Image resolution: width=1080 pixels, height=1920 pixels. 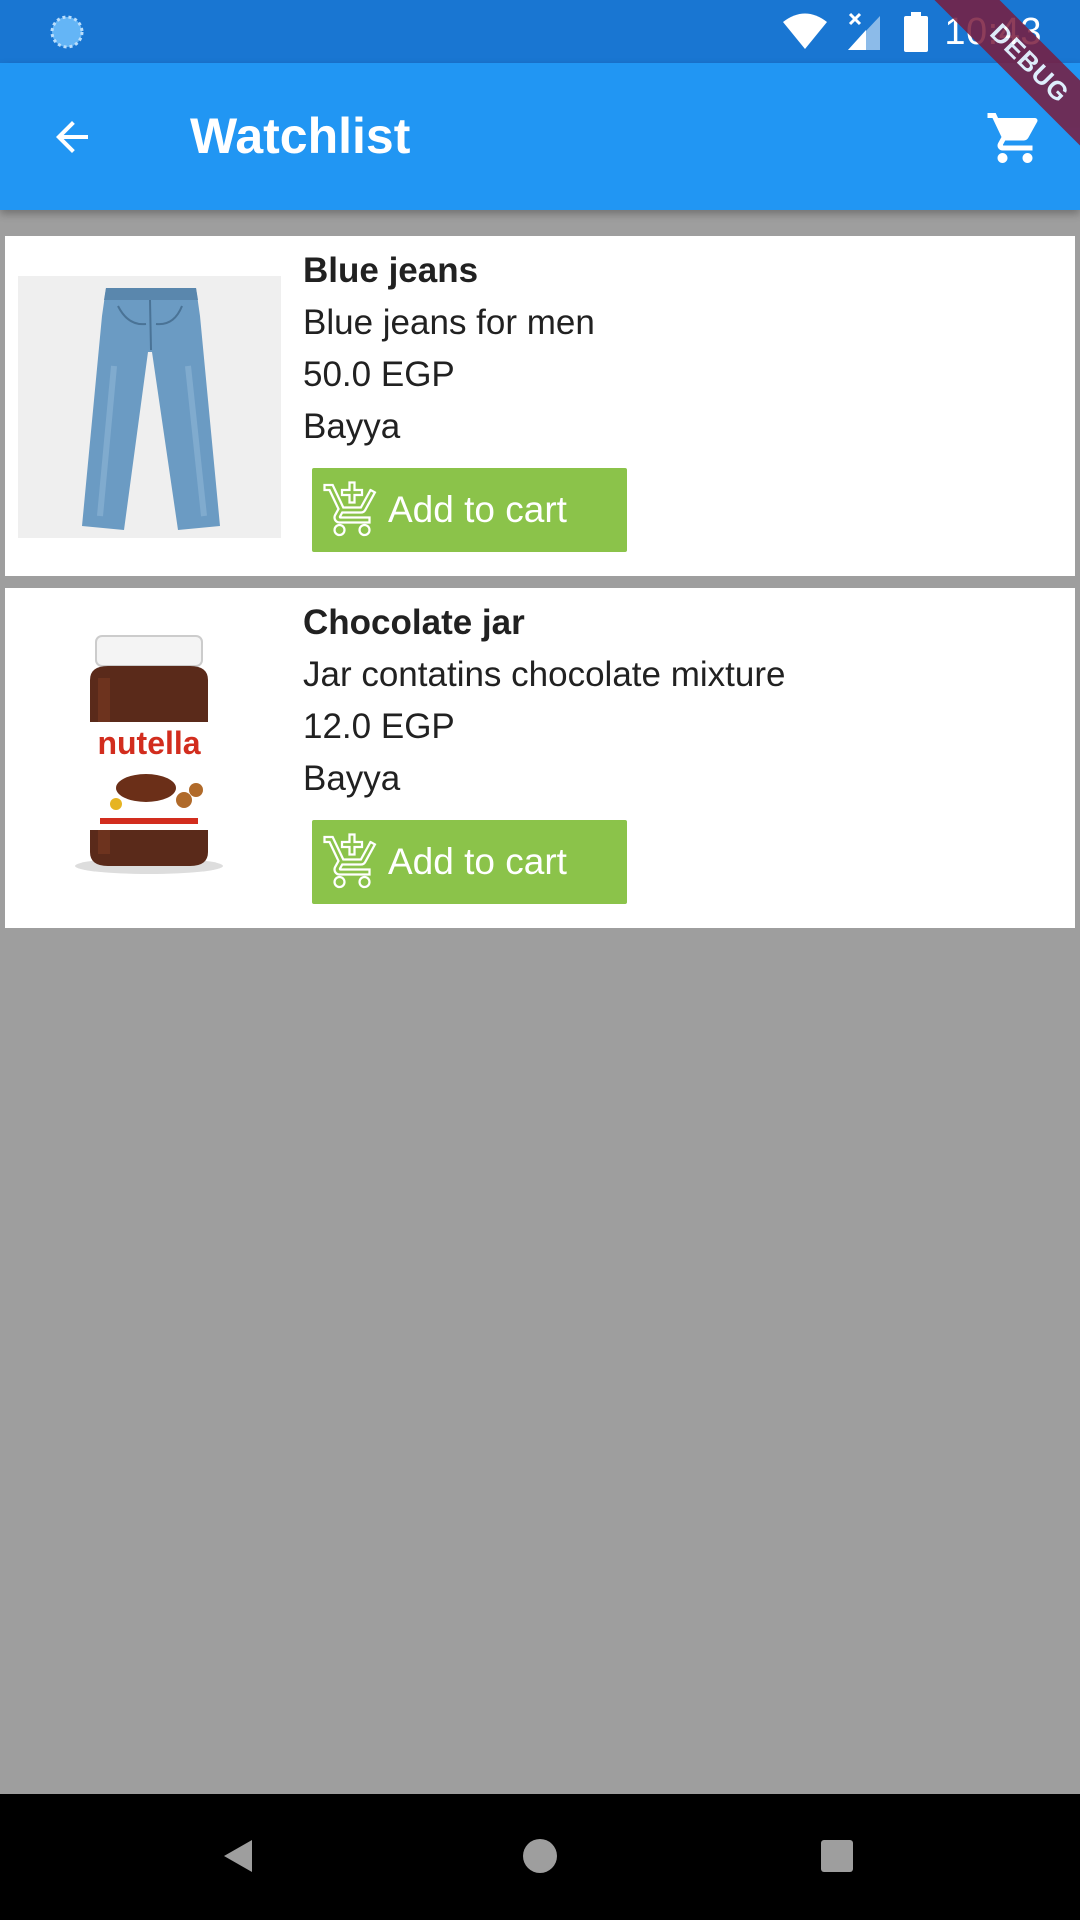 What do you see at coordinates (805, 31) in the screenshot?
I see `wifi-icon` at bounding box center [805, 31].